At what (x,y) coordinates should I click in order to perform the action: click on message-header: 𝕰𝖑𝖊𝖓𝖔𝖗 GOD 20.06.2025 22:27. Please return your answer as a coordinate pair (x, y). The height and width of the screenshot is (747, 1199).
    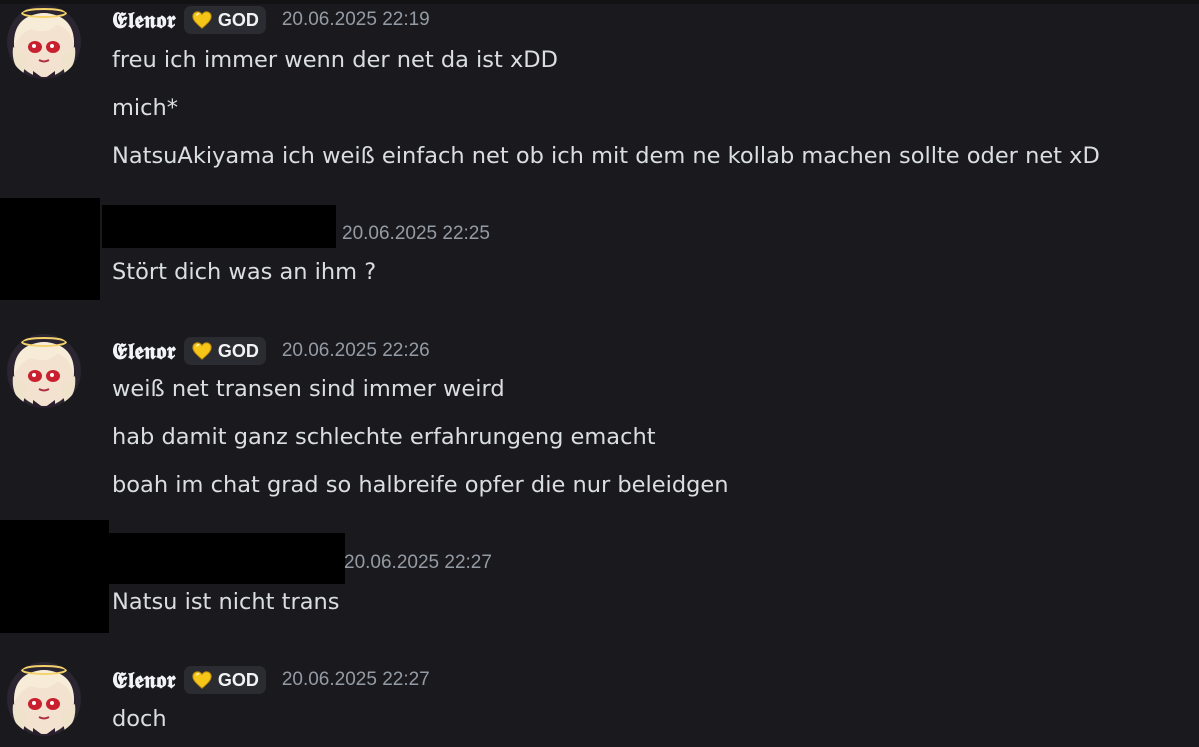
    Looking at the image, I should click on (271, 680).